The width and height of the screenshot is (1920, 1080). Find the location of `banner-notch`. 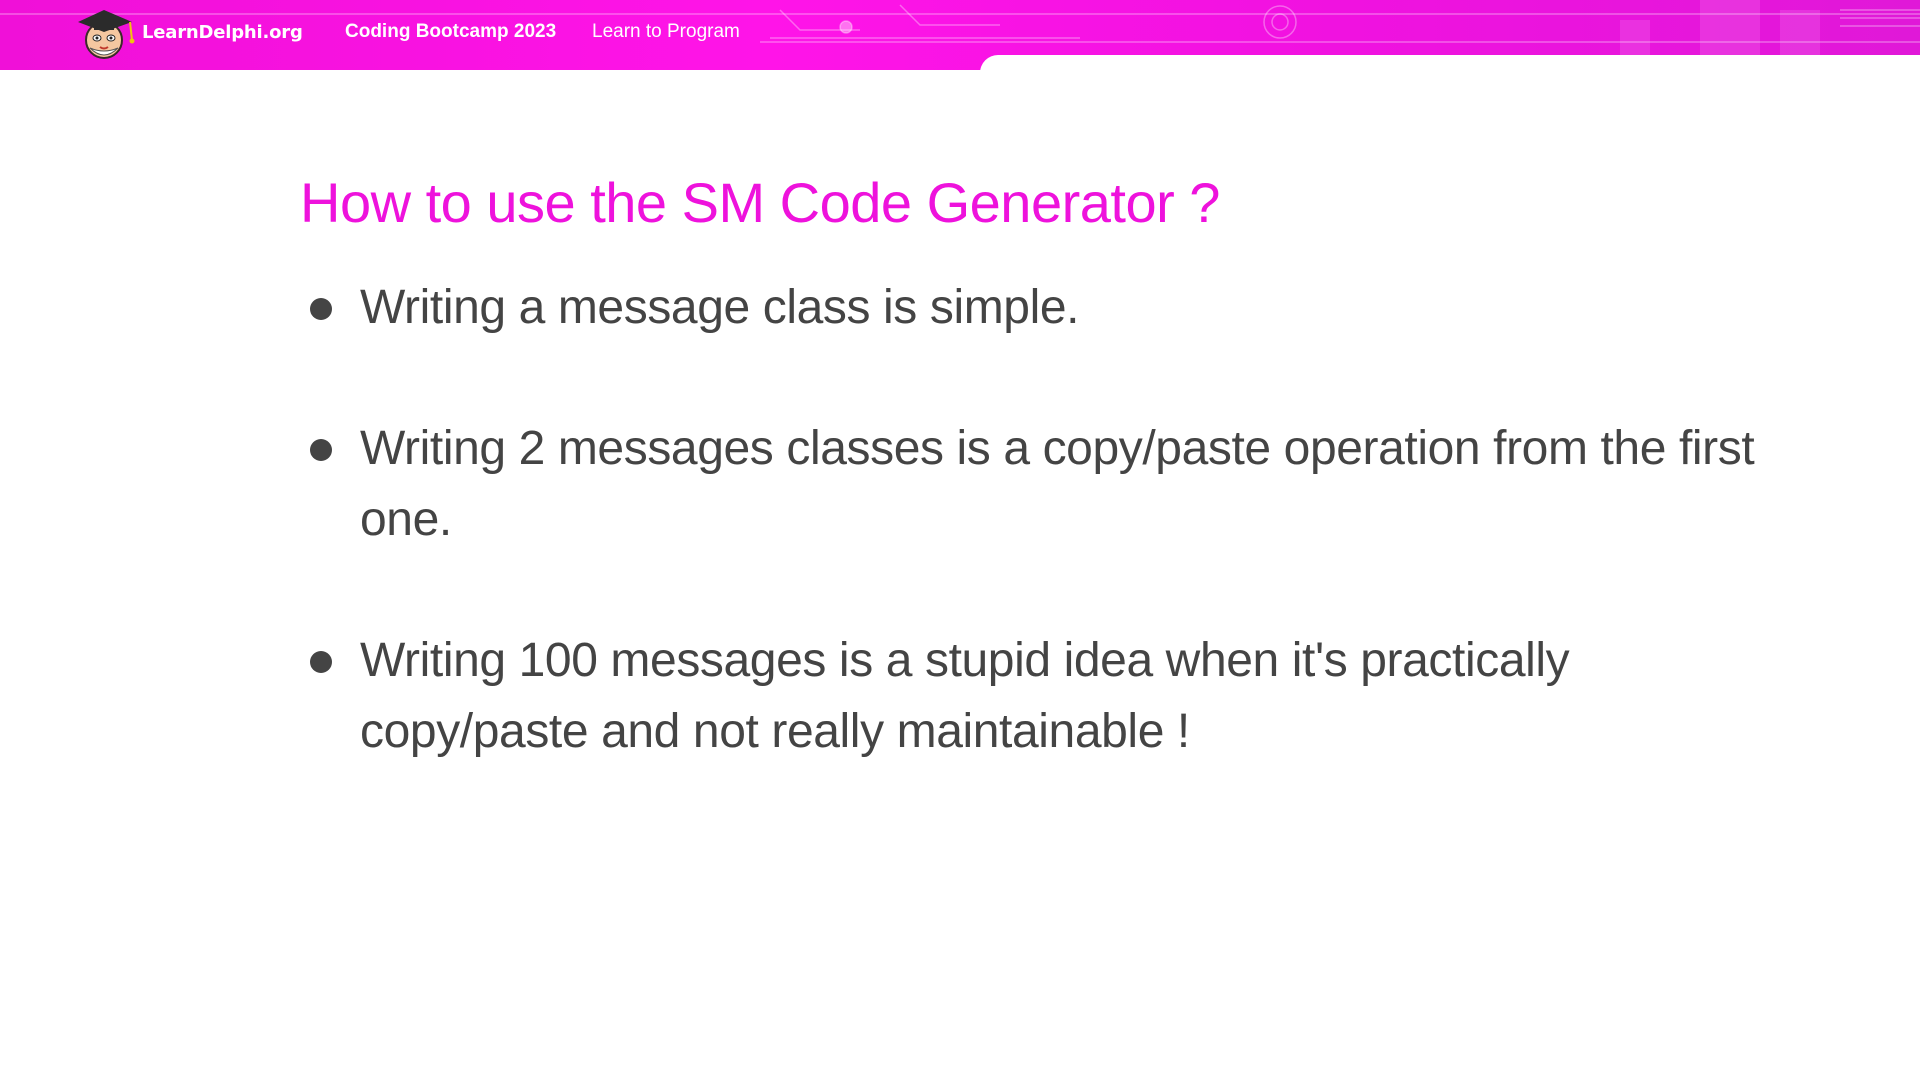

banner-notch is located at coordinates (1450, 62).